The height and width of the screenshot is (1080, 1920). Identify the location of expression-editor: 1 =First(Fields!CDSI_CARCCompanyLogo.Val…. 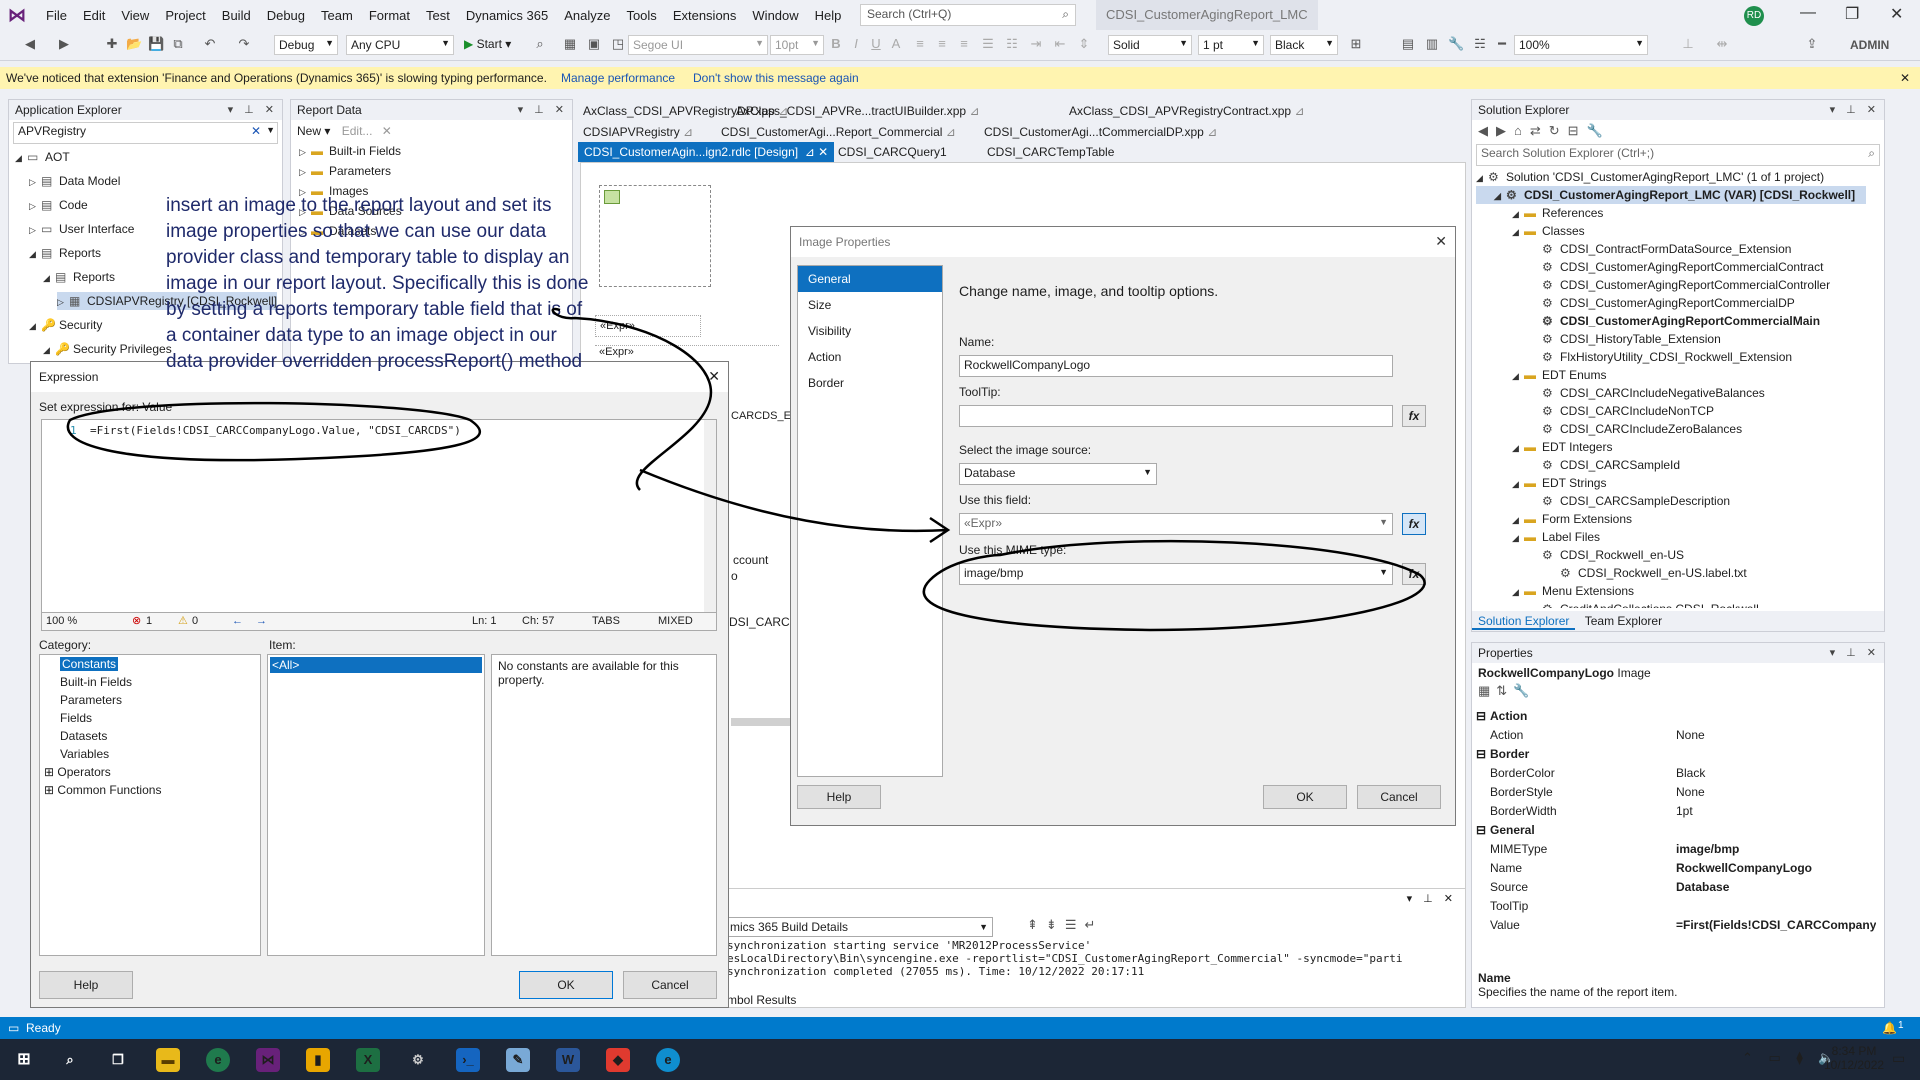
(379, 516).